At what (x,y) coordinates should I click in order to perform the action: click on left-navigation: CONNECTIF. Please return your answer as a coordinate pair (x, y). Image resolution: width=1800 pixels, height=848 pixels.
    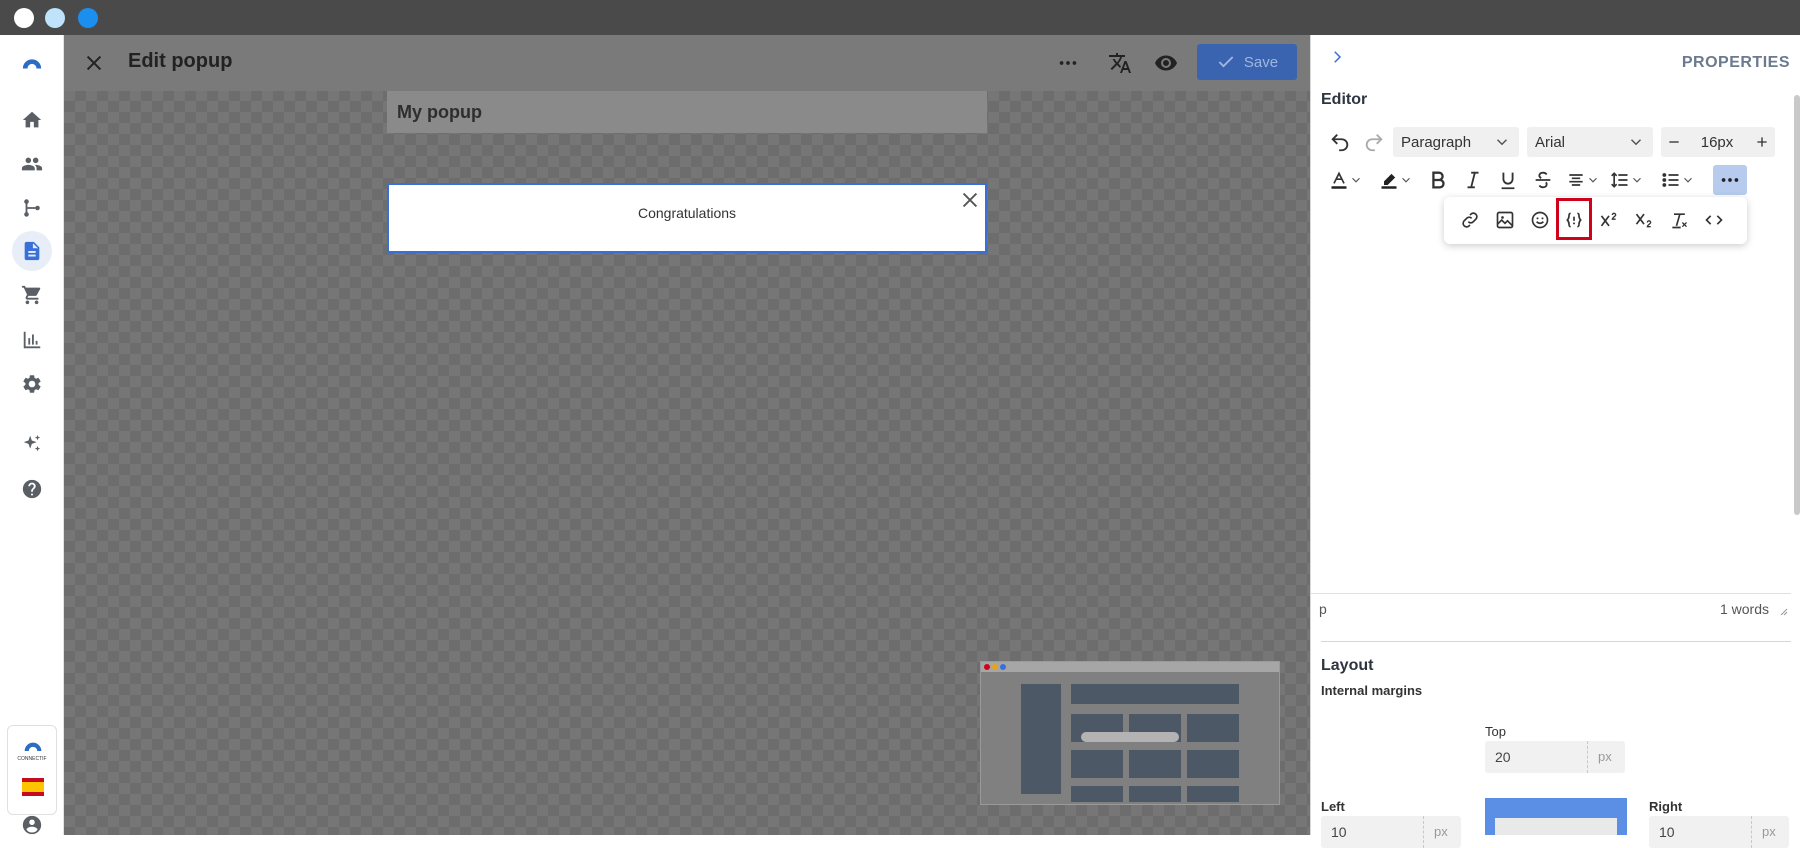
    Looking at the image, I should click on (32, 435).